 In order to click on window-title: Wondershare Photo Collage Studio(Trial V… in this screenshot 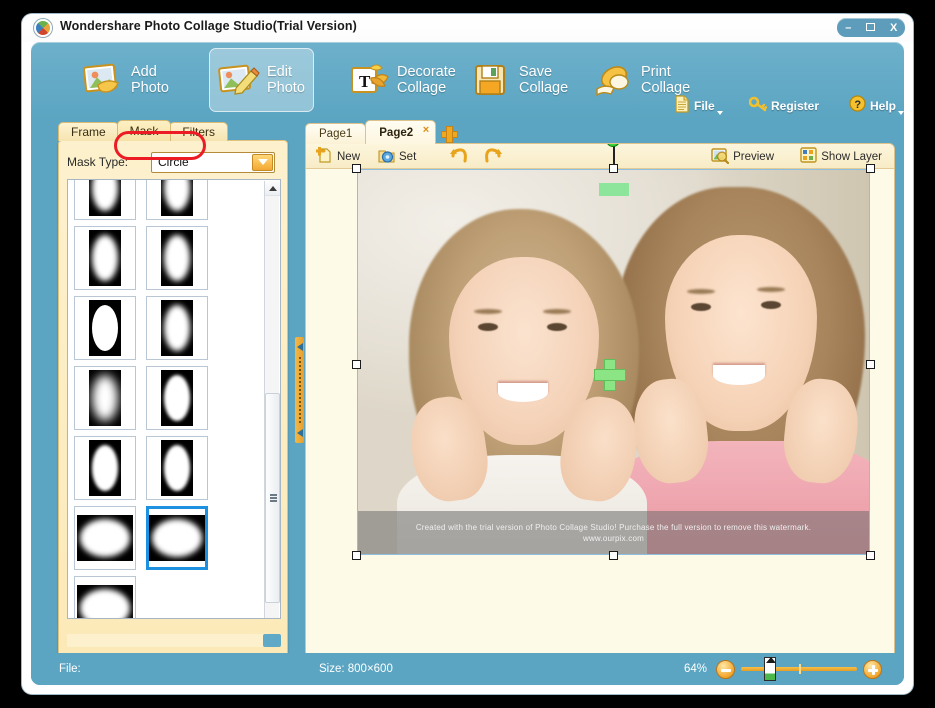, I will do `click(208, 26)`.